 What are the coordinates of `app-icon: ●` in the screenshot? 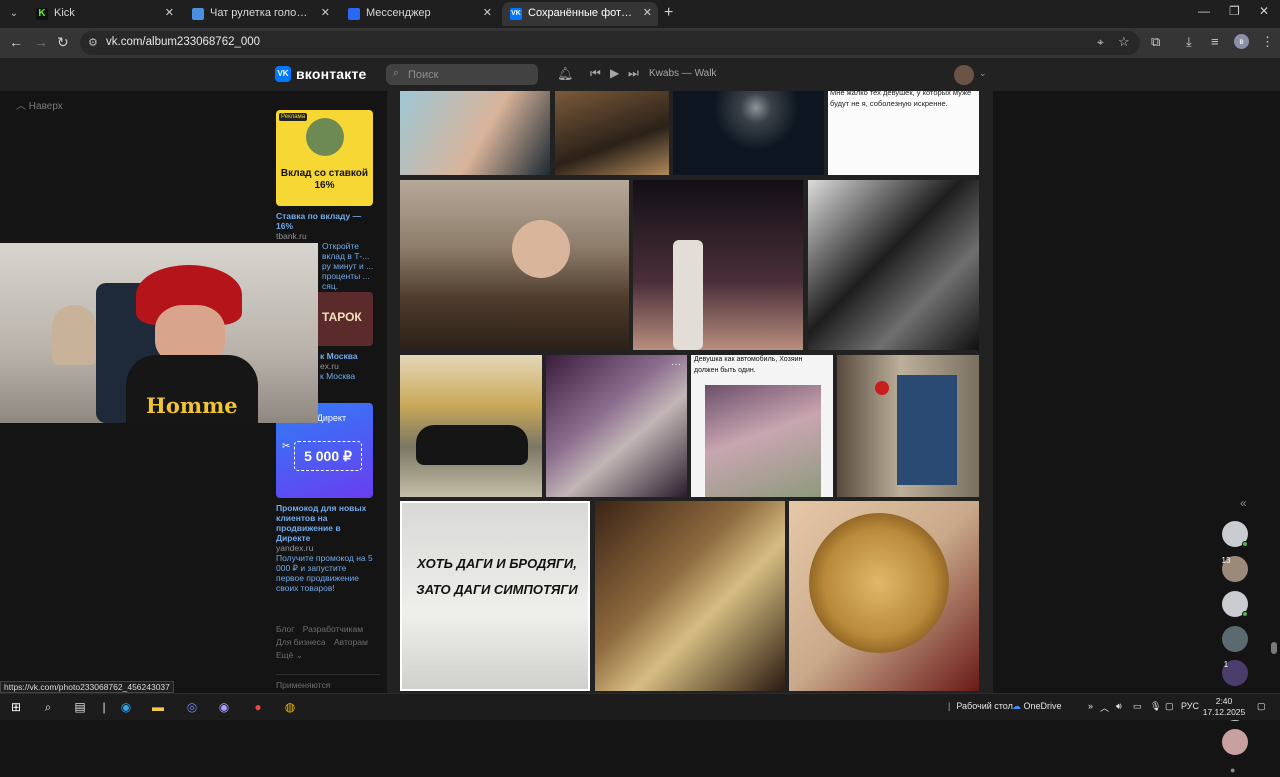 It's located at (258, 707).